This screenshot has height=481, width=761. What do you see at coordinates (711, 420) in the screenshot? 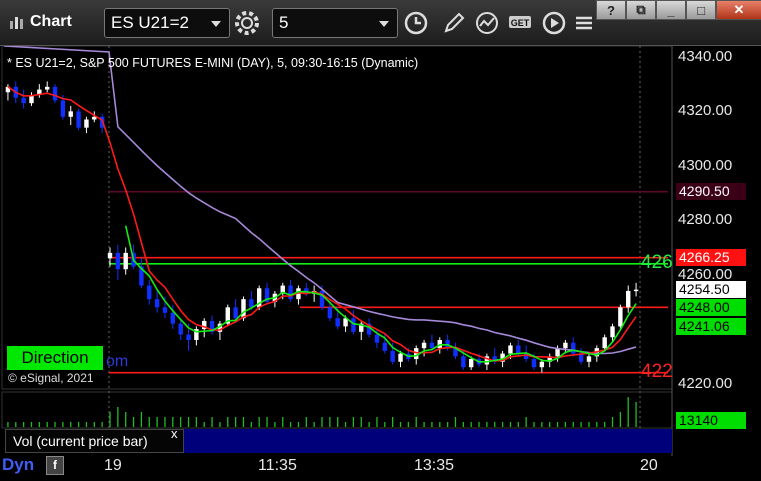
I see `volume-value-box: 13140` at bounding box center [711, 420].